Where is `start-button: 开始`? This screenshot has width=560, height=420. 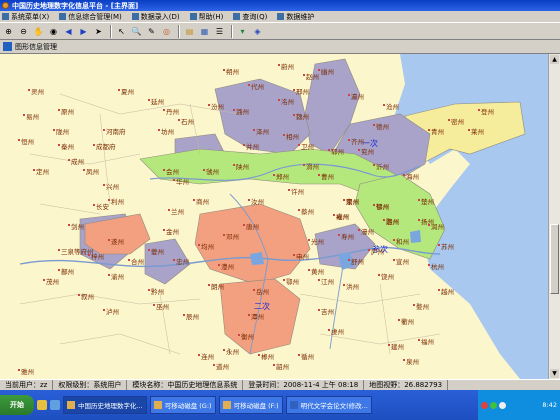
start-button: 开始 is located at coordinates (17, 405).